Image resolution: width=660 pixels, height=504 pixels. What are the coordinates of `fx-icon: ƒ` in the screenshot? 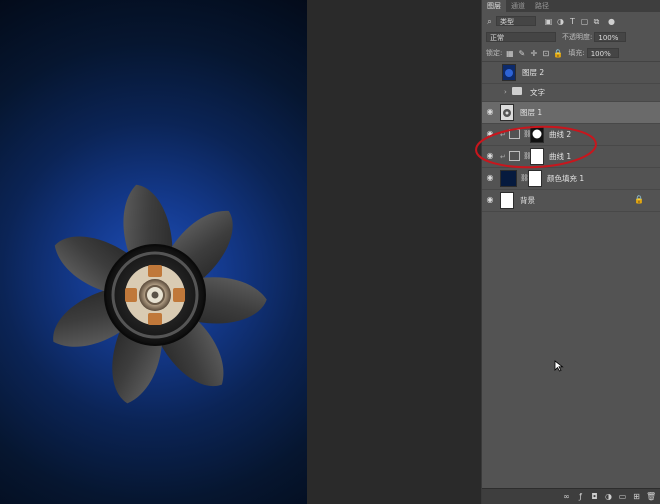 It's located at (580, 496).